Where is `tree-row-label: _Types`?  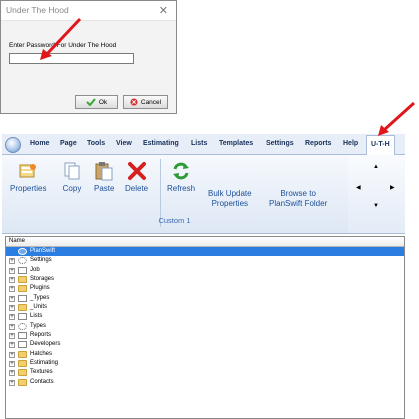 tree-row-label: _Types is located at coordinates (40, 297).